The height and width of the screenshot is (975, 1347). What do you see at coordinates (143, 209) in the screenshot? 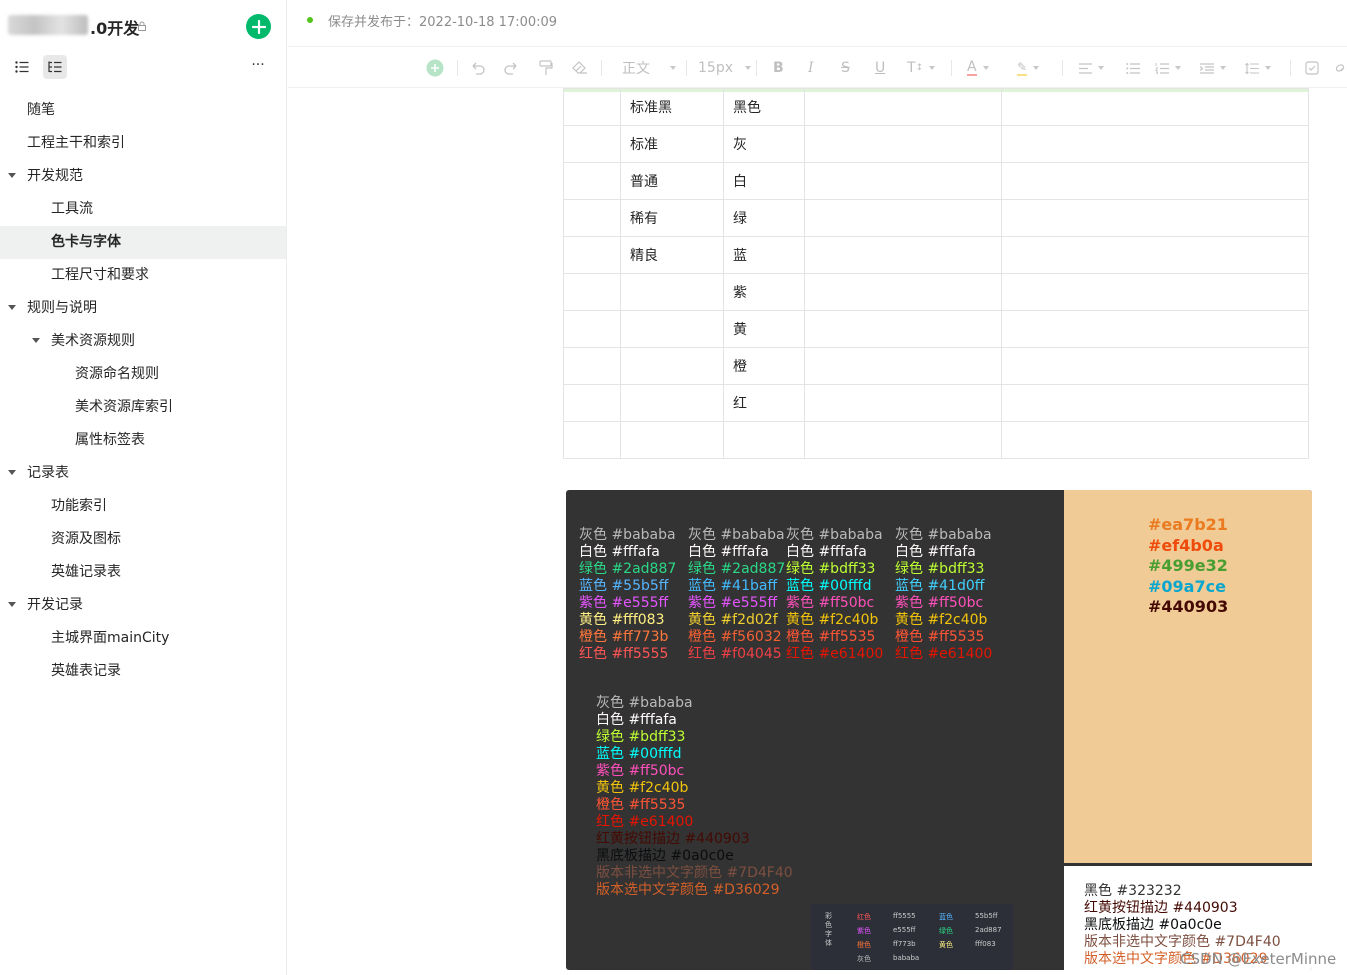
I see `sidebar-item: 工具流` at bounding box center [143, 209].